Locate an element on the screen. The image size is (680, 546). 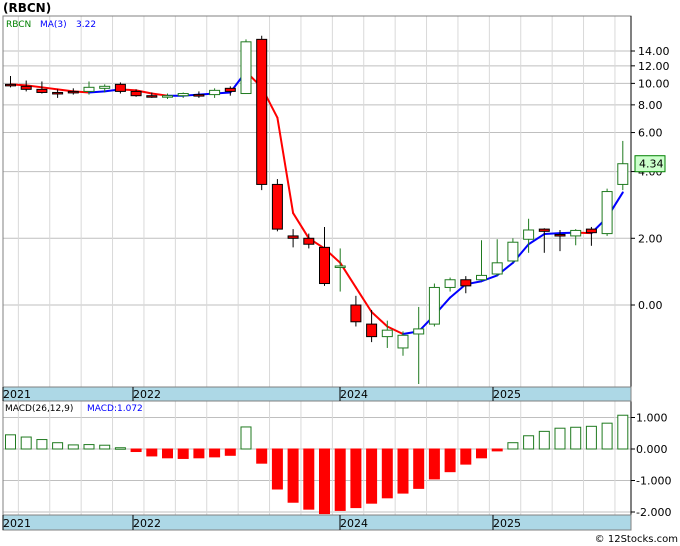
macd-y-tick-label: 0.000 is located at coordinates (652, 449).